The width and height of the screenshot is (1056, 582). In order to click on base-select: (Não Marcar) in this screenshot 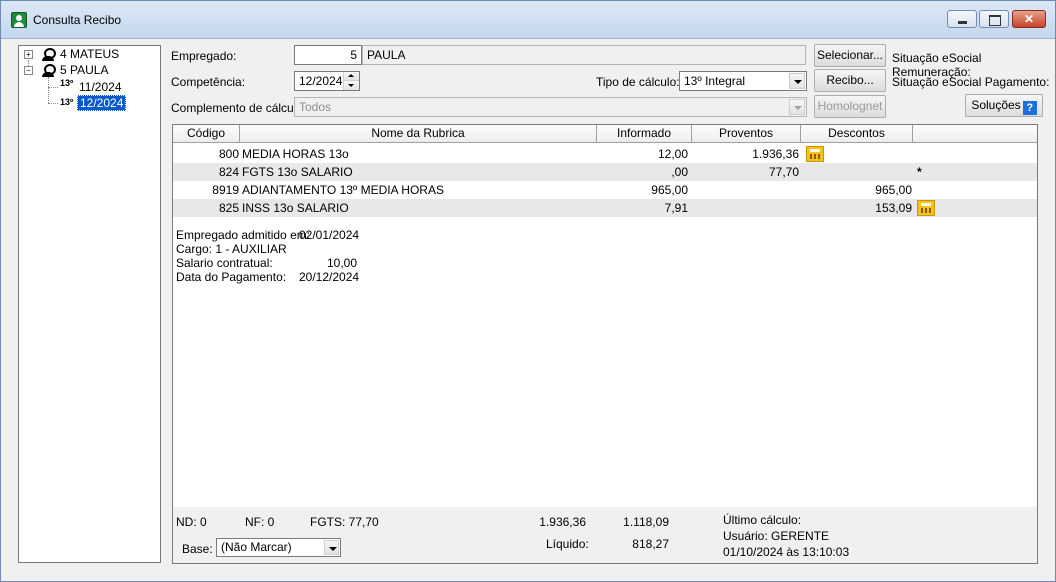, I will do `click(278, 547)`.